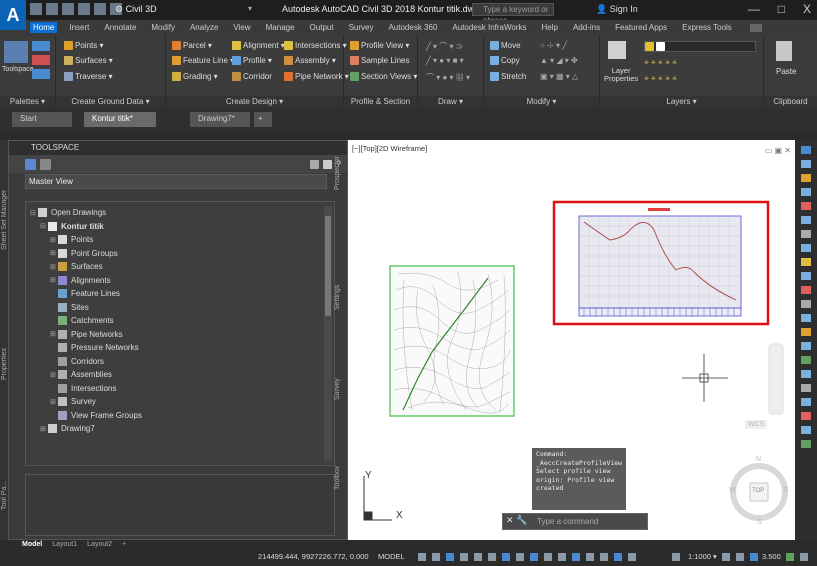  What do you see at coordinates (586, 27) in the screenshot?
I see `tab-add-ins: Add-ins` at bounding box center [586, 27].